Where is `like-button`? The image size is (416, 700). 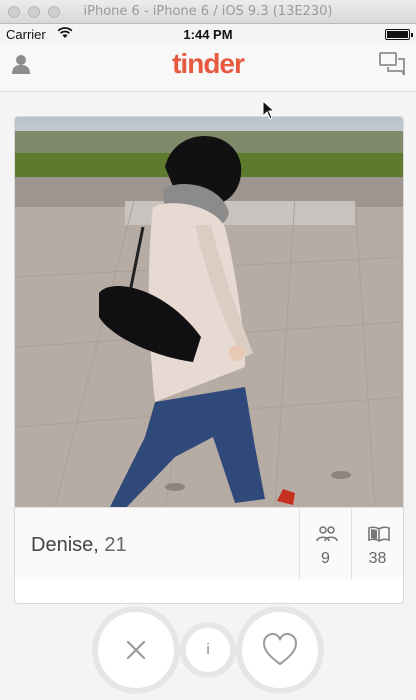 like-button is located at coordinates (280, 650).